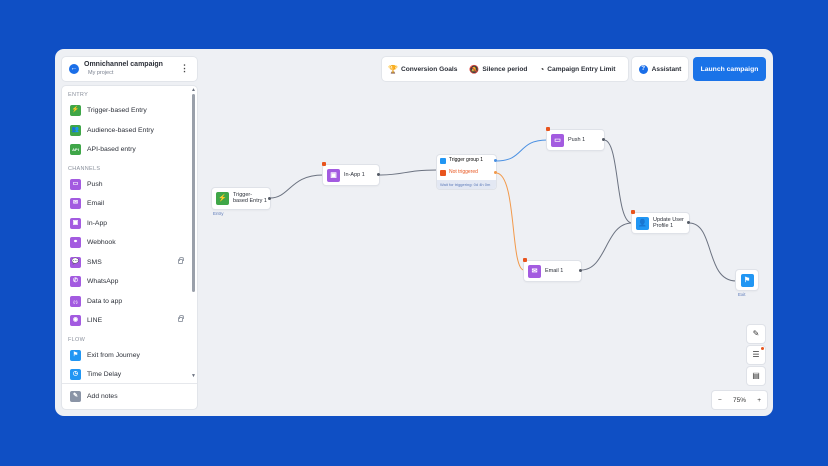 The image size is (828, 466). I want to click on node-exit: ⚑, so click(747, 280).